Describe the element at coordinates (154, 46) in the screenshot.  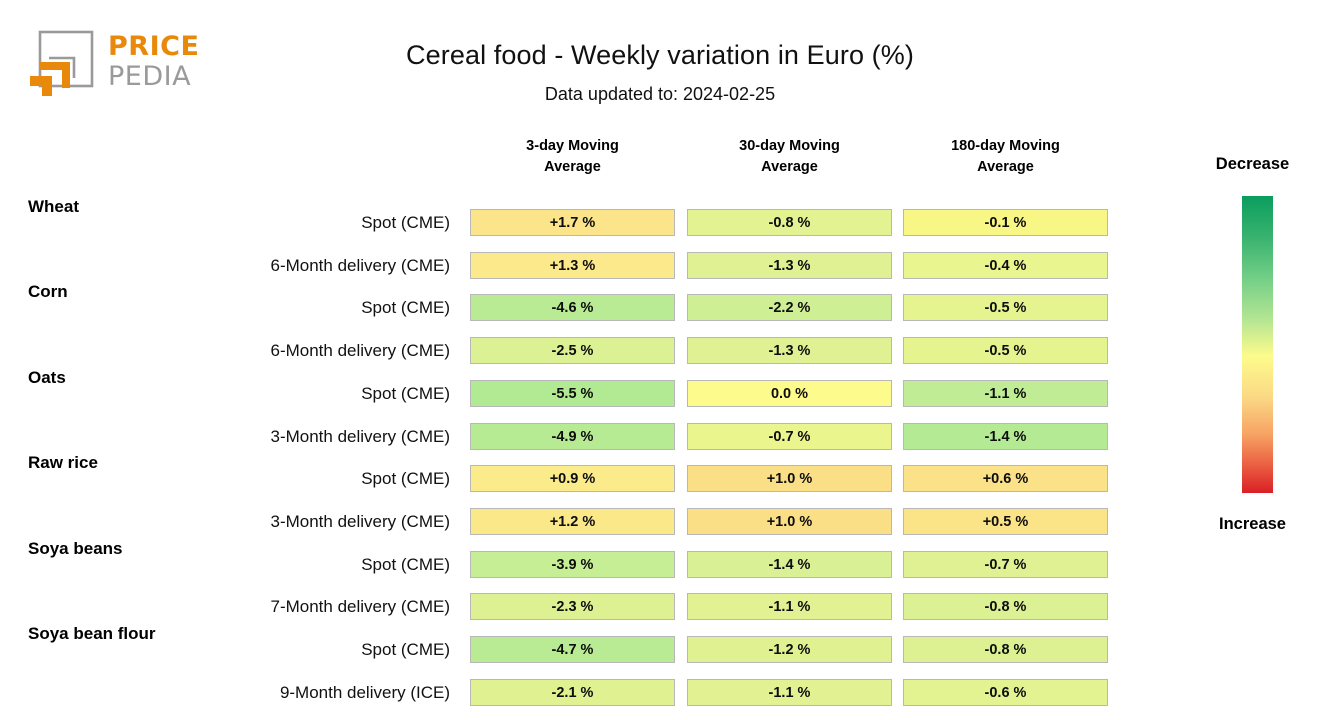
I see `logo-text-price: PRICE` at that location.